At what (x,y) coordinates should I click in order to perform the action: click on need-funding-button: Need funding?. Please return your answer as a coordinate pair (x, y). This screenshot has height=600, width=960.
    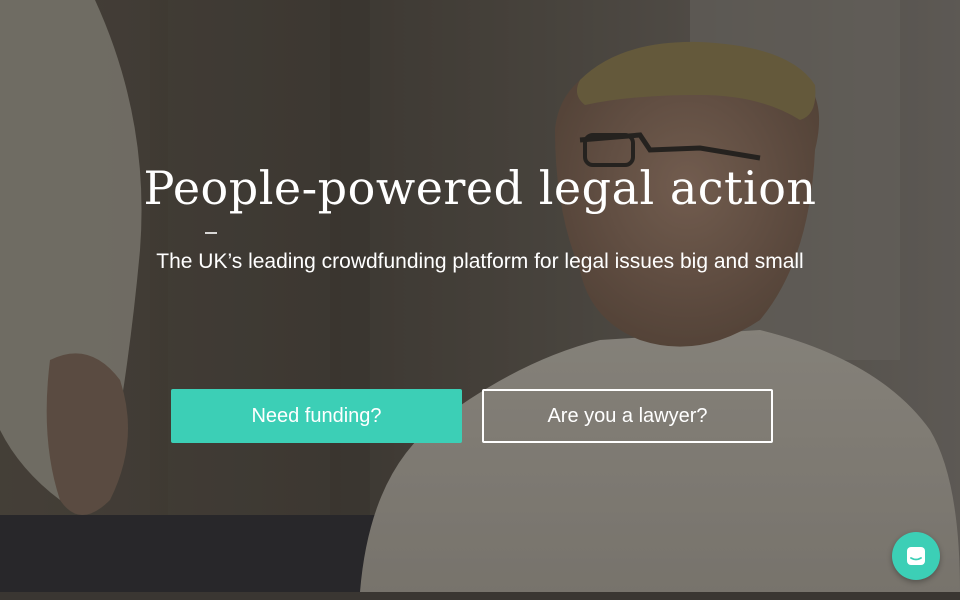
    Looking at the image, I should click on (316, 416).